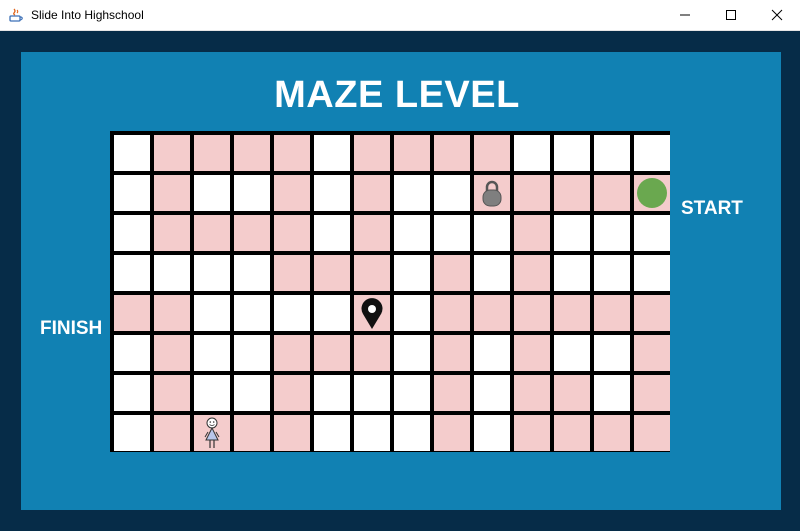 This screenshot has height=531, width=800. What do you see at coordinates (731, 15) in the screenshot?
I see `maximize-button` at bounding box center [731, 15].